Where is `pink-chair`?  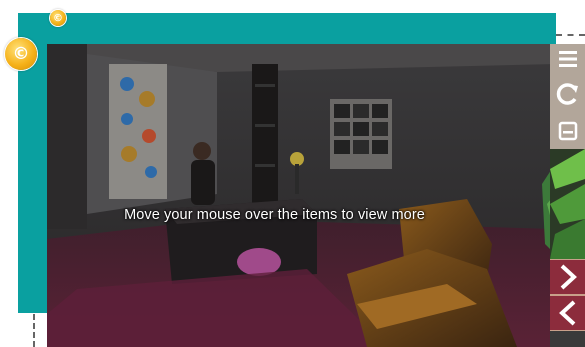 pink-chair is located at coordinates (259, 262).